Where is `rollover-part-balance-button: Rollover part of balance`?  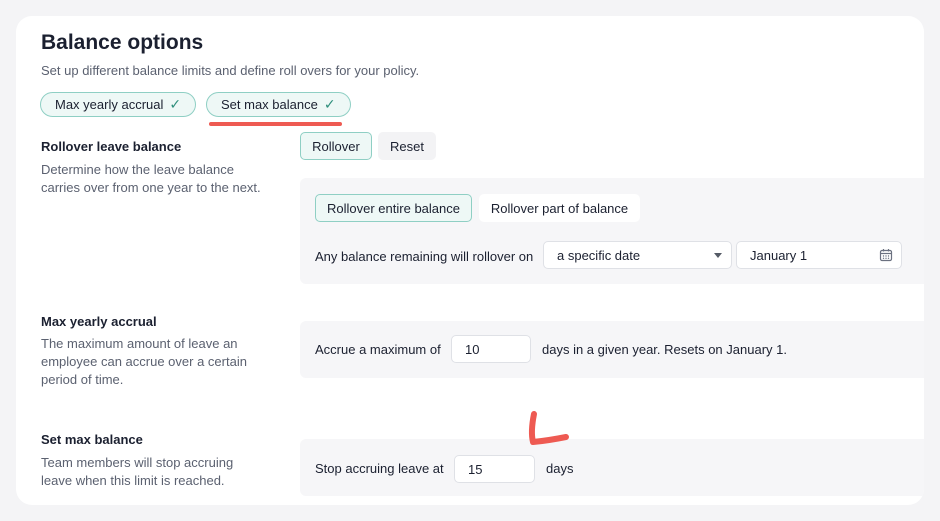
rollover-part-balance-button: Rollover part of balance is located at coordinates (559, 208).